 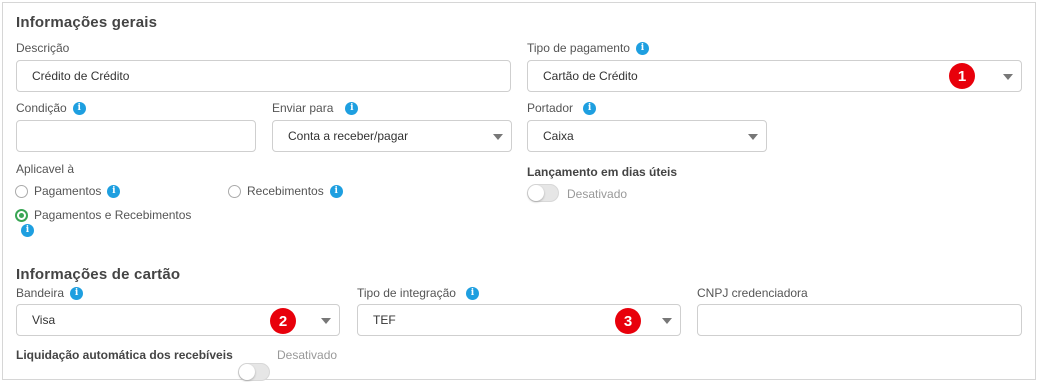 What do you see at coordinates (44, 320) in the screenshot?
I see `bandeira-value: Visa` at bounding box center [44, 320].